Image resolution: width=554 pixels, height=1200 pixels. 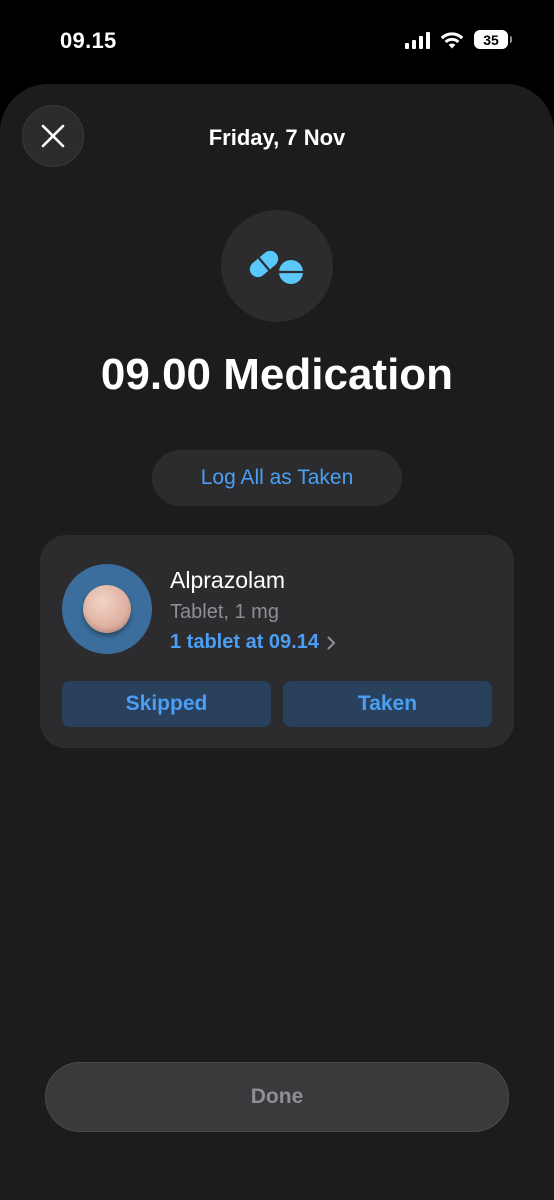 What do you see at coordinates (277, 137) in the screenshot?
I see `header-date: Friday, 7 Nov` at bounding box center [277, 137].